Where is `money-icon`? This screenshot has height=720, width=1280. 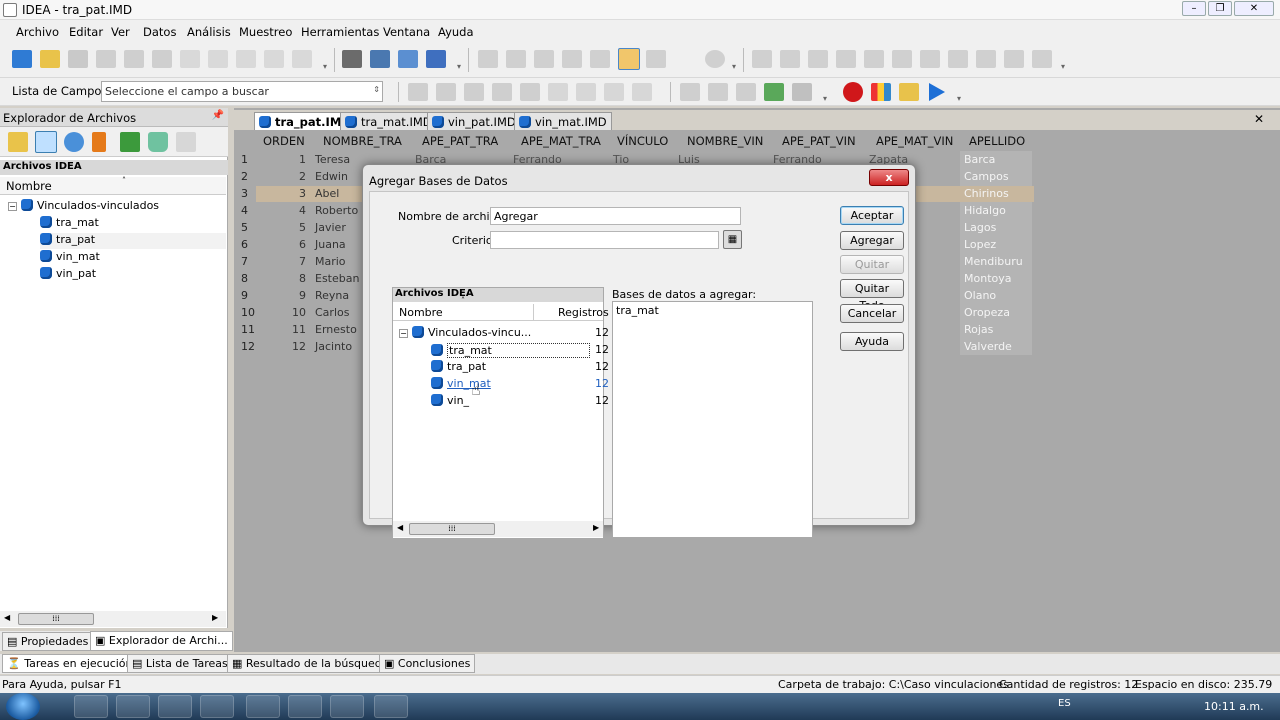 money-icon is located at coordinates (774, 92).